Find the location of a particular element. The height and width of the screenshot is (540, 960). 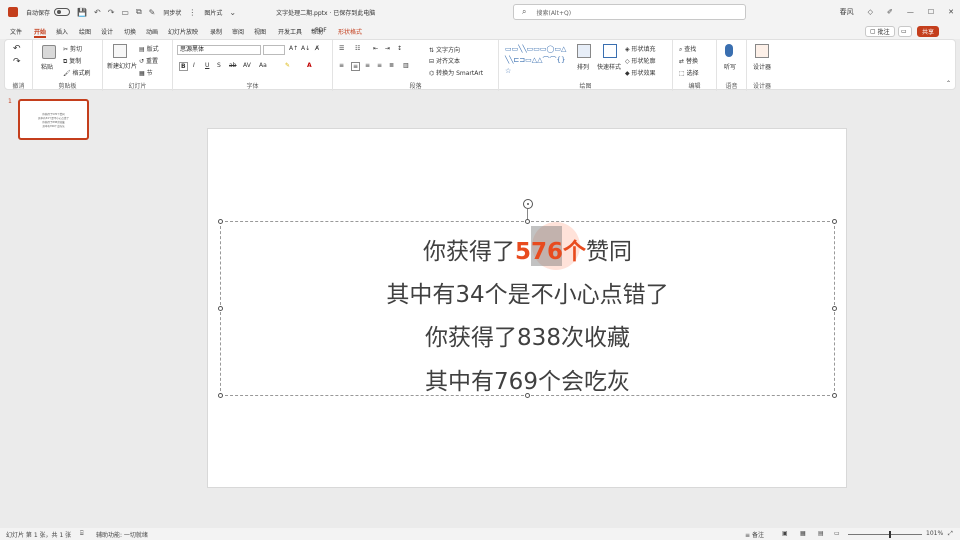

pen-icon: ✎ is located at coordinates (152, 12).